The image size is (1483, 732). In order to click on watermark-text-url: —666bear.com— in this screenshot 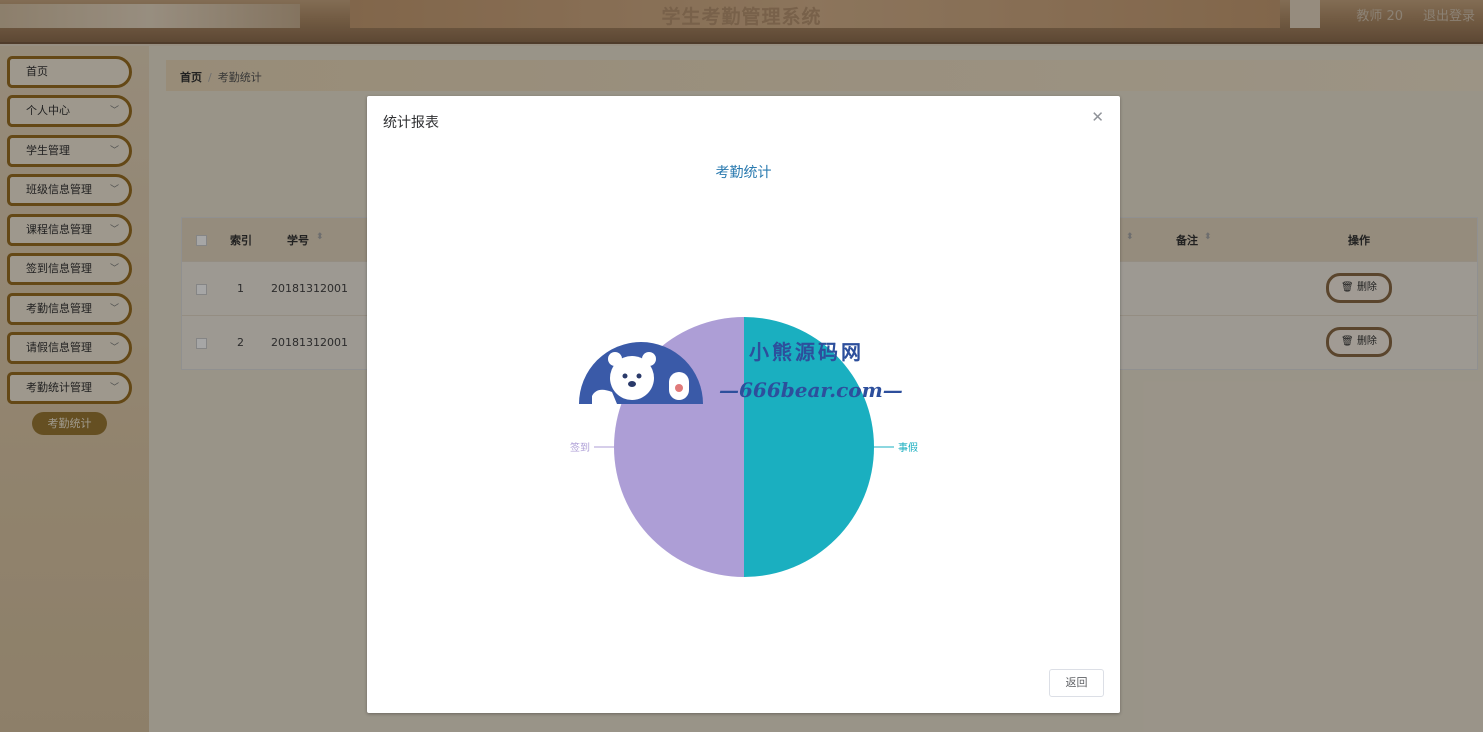, I will do `click(811, 390)`.